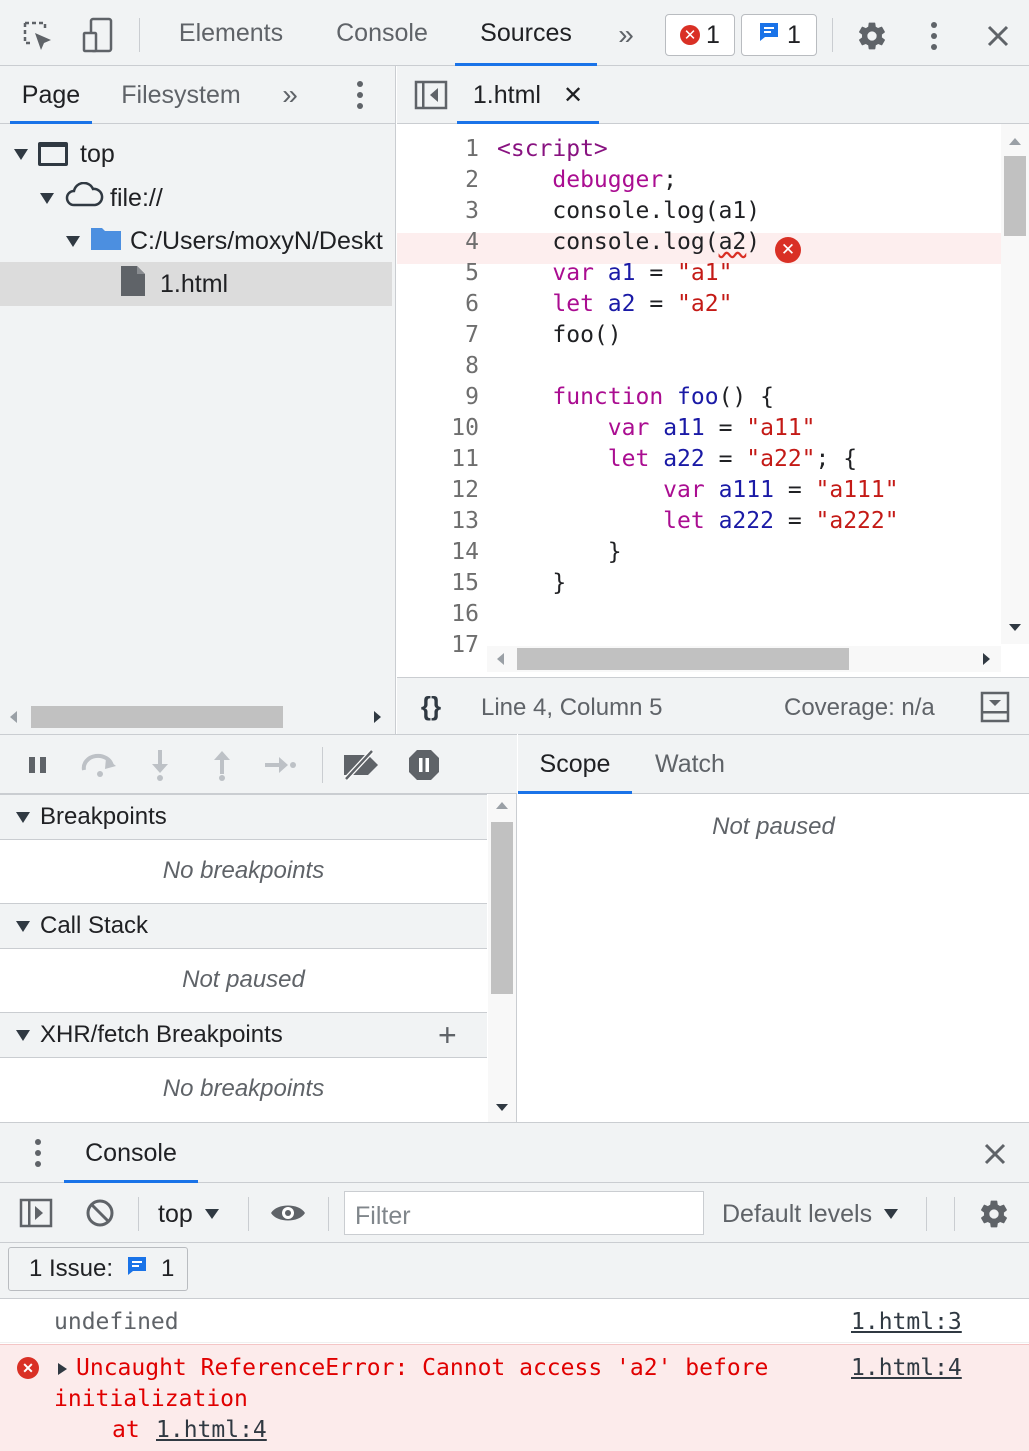 This screenshot has width=1029, height=1451. I want to click on console-settings-gear-icon, so click(994, 1214).